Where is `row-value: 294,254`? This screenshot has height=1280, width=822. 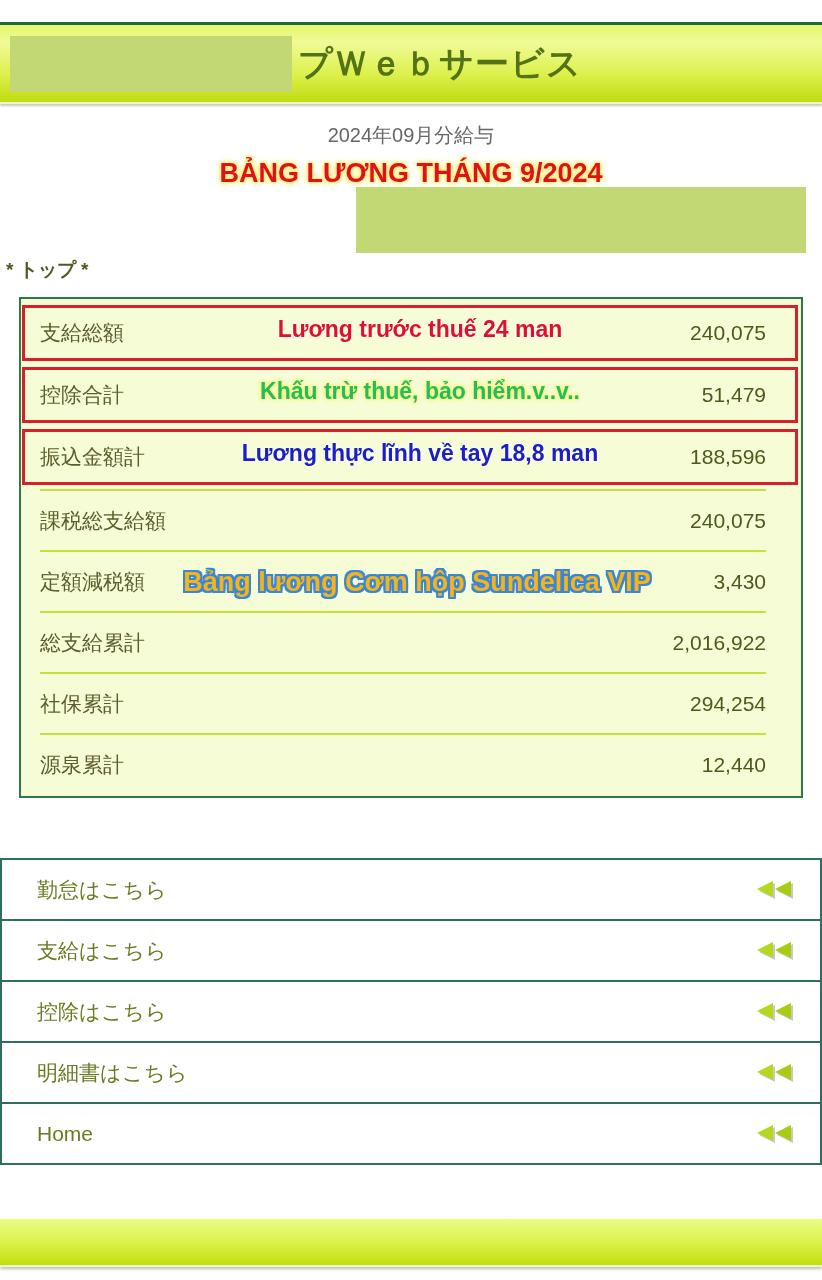
row-value: 294,254 is located at coordinates (728, 703).